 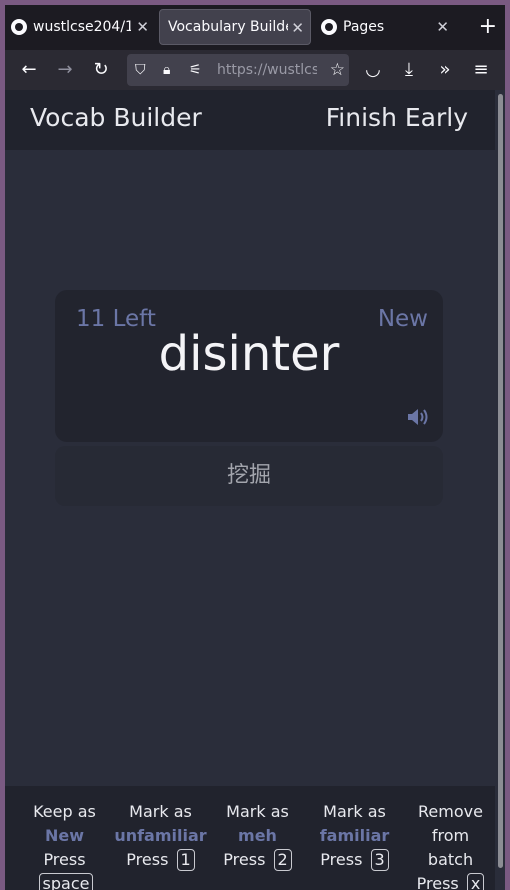 I want to click on tab-vocabulary-builder: Vocabulary Builder ✕, so click(x=235, y=27).